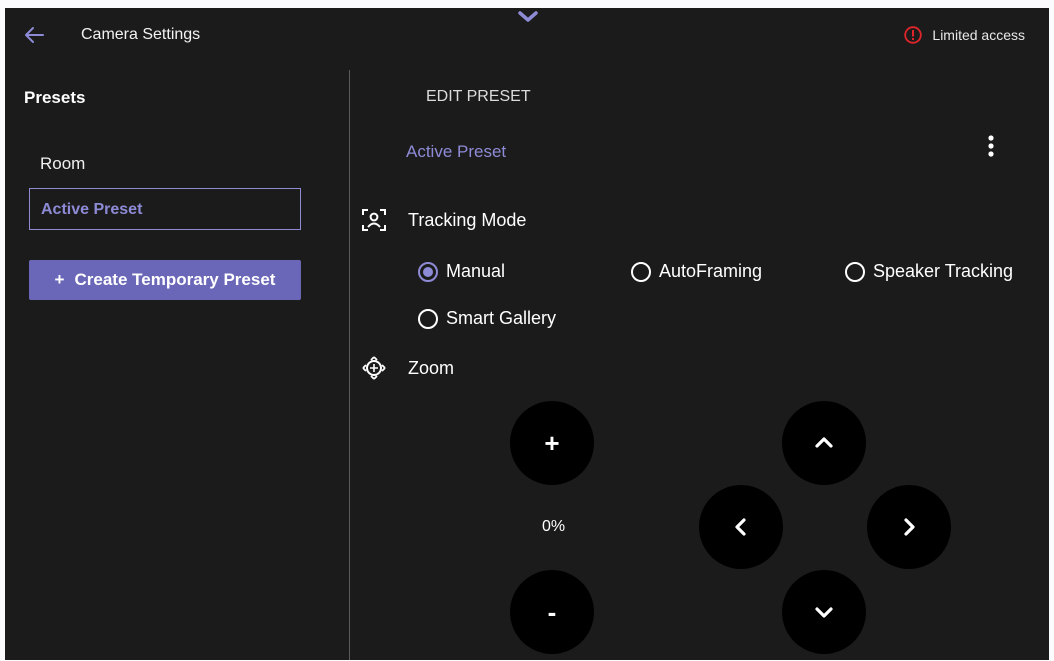 This screenshot has width=1054, height=661. I want to click on preset-item-room: Room, so click(62, 164).